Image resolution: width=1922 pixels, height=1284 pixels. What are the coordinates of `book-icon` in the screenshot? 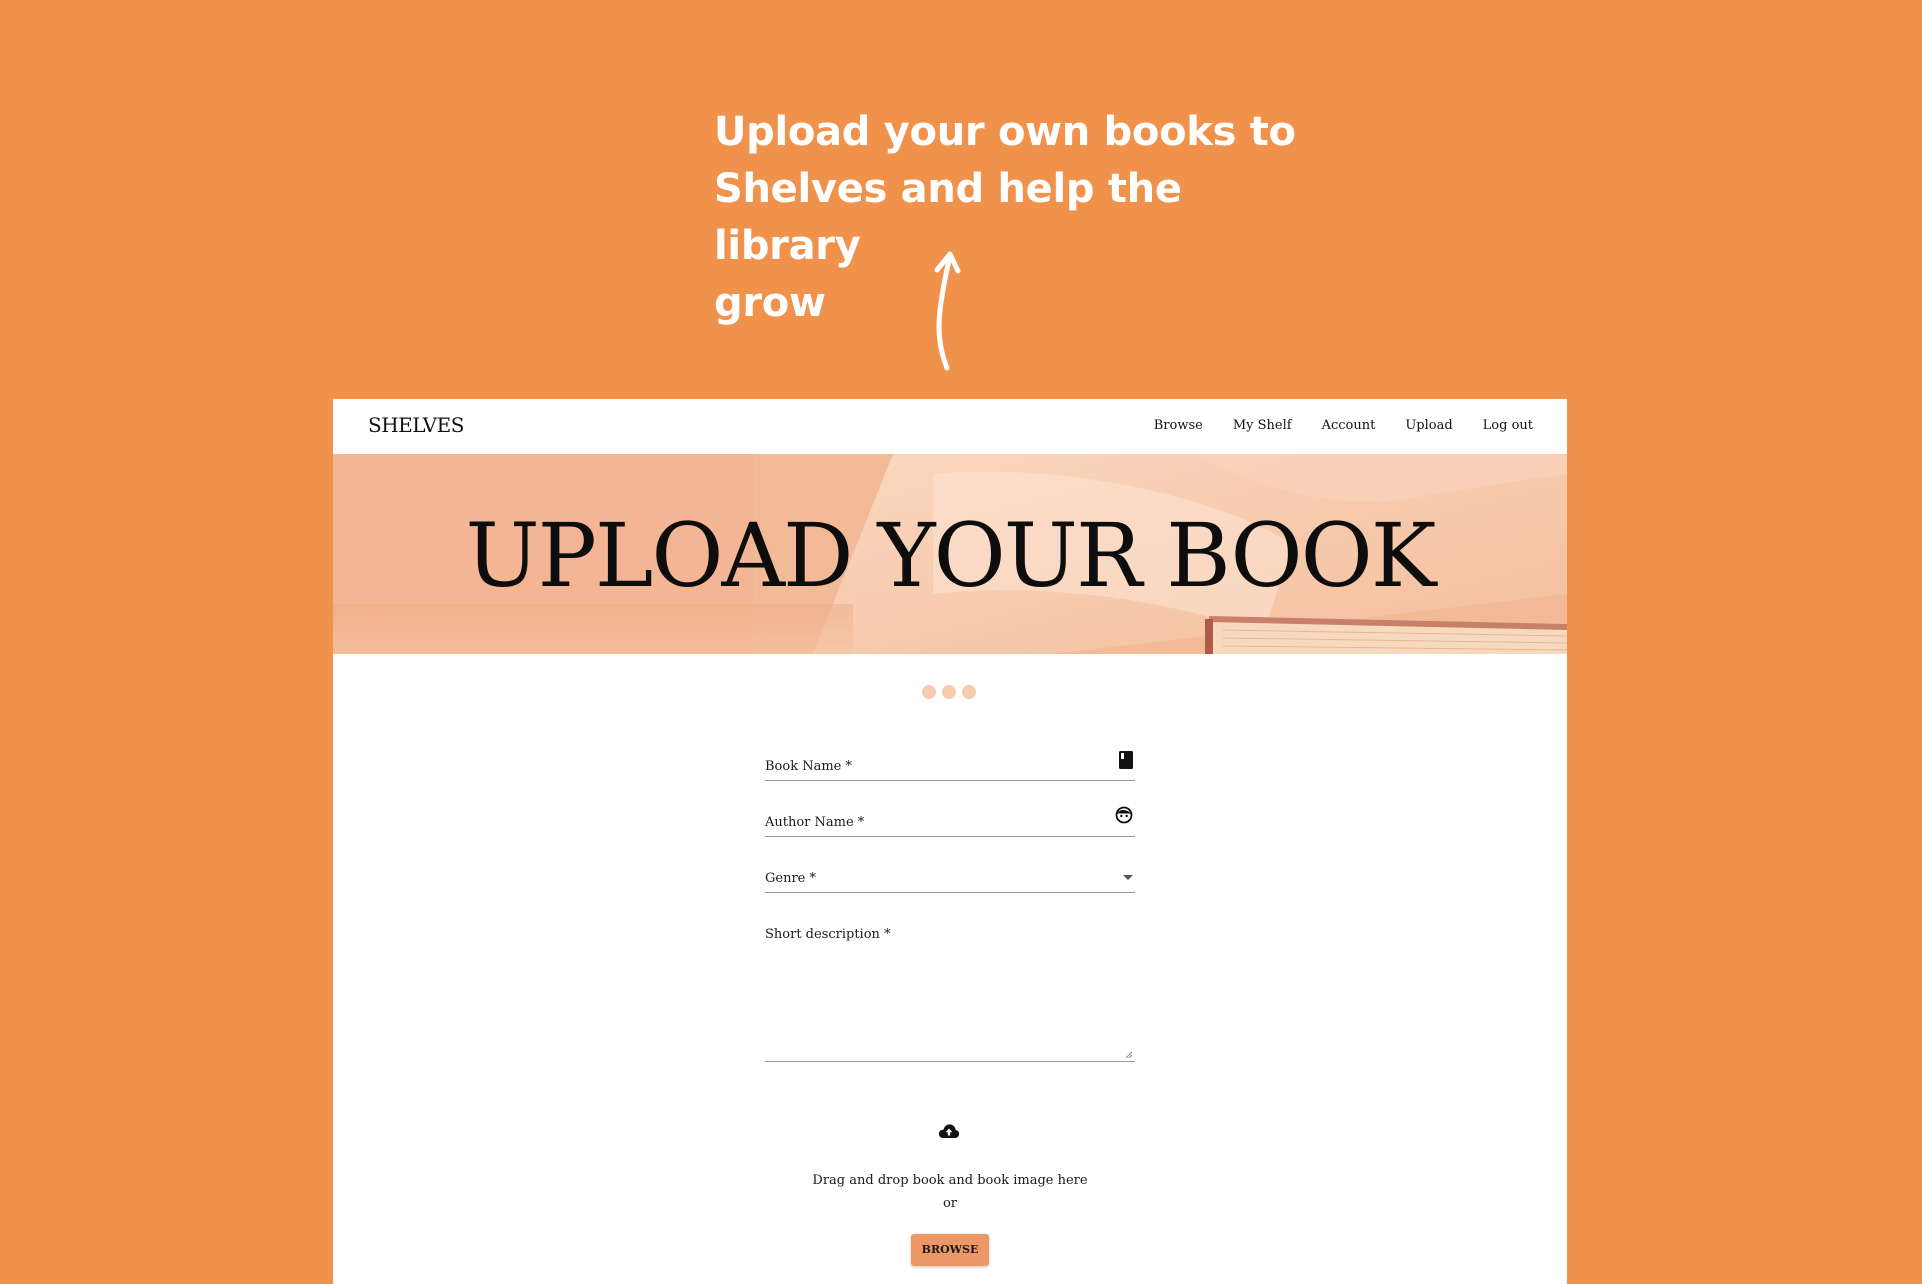 It's located at (1126, 760).